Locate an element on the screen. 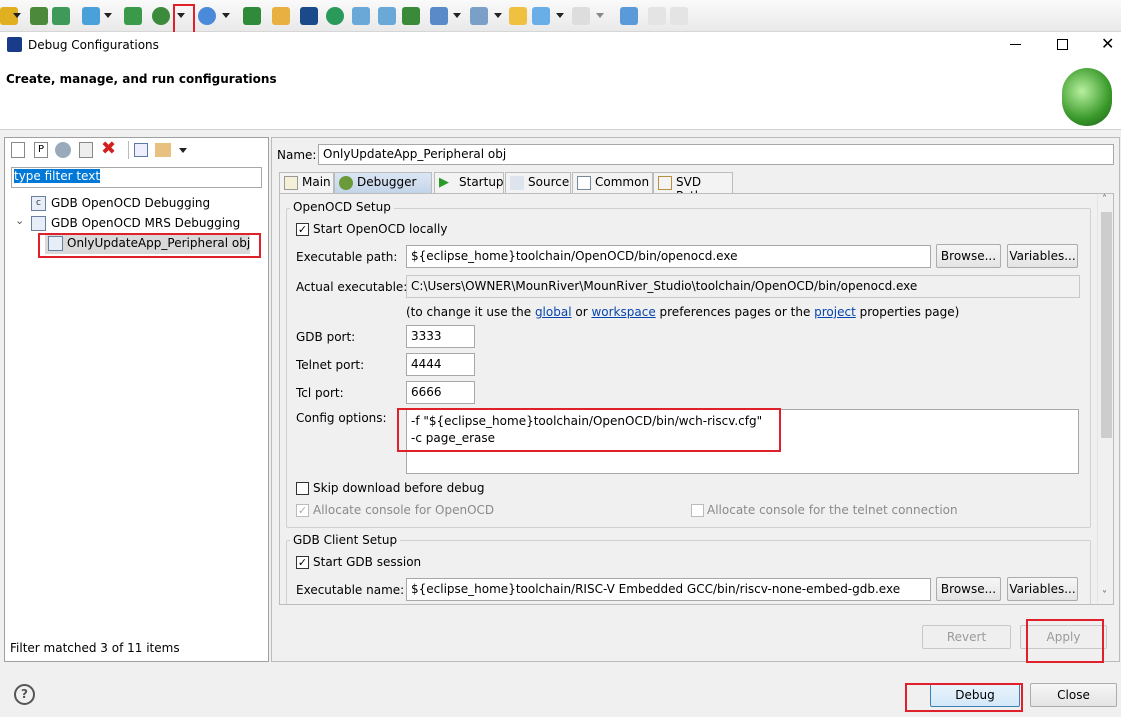 The image size is (1121, 717). maximize-icon is located at coordinates (1062, 44).